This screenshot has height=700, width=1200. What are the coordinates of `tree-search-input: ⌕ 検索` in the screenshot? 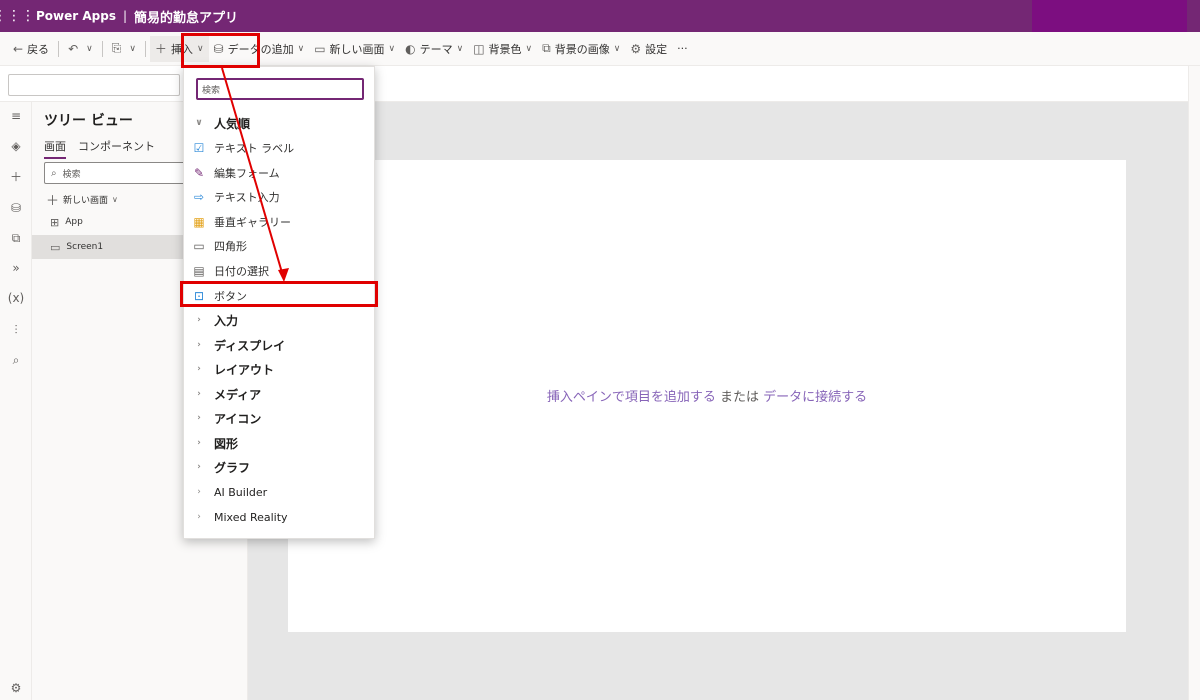 It's located at (119, 173).